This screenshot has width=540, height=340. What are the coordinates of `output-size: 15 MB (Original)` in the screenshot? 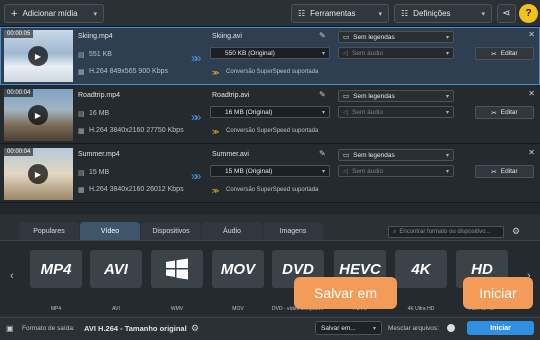 It's located at (249, 171).